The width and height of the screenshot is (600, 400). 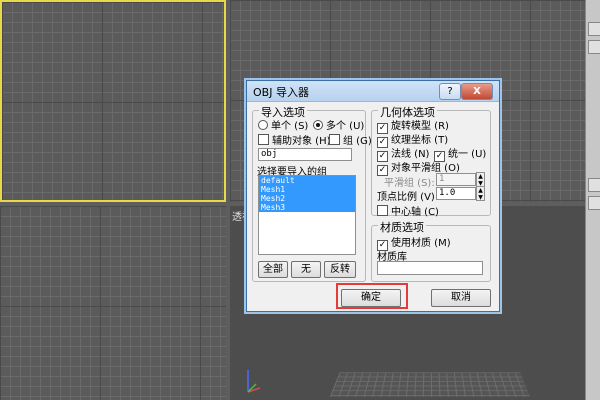 I want to click on material-options-legend: 材质选项, so click(x=402, y=227).